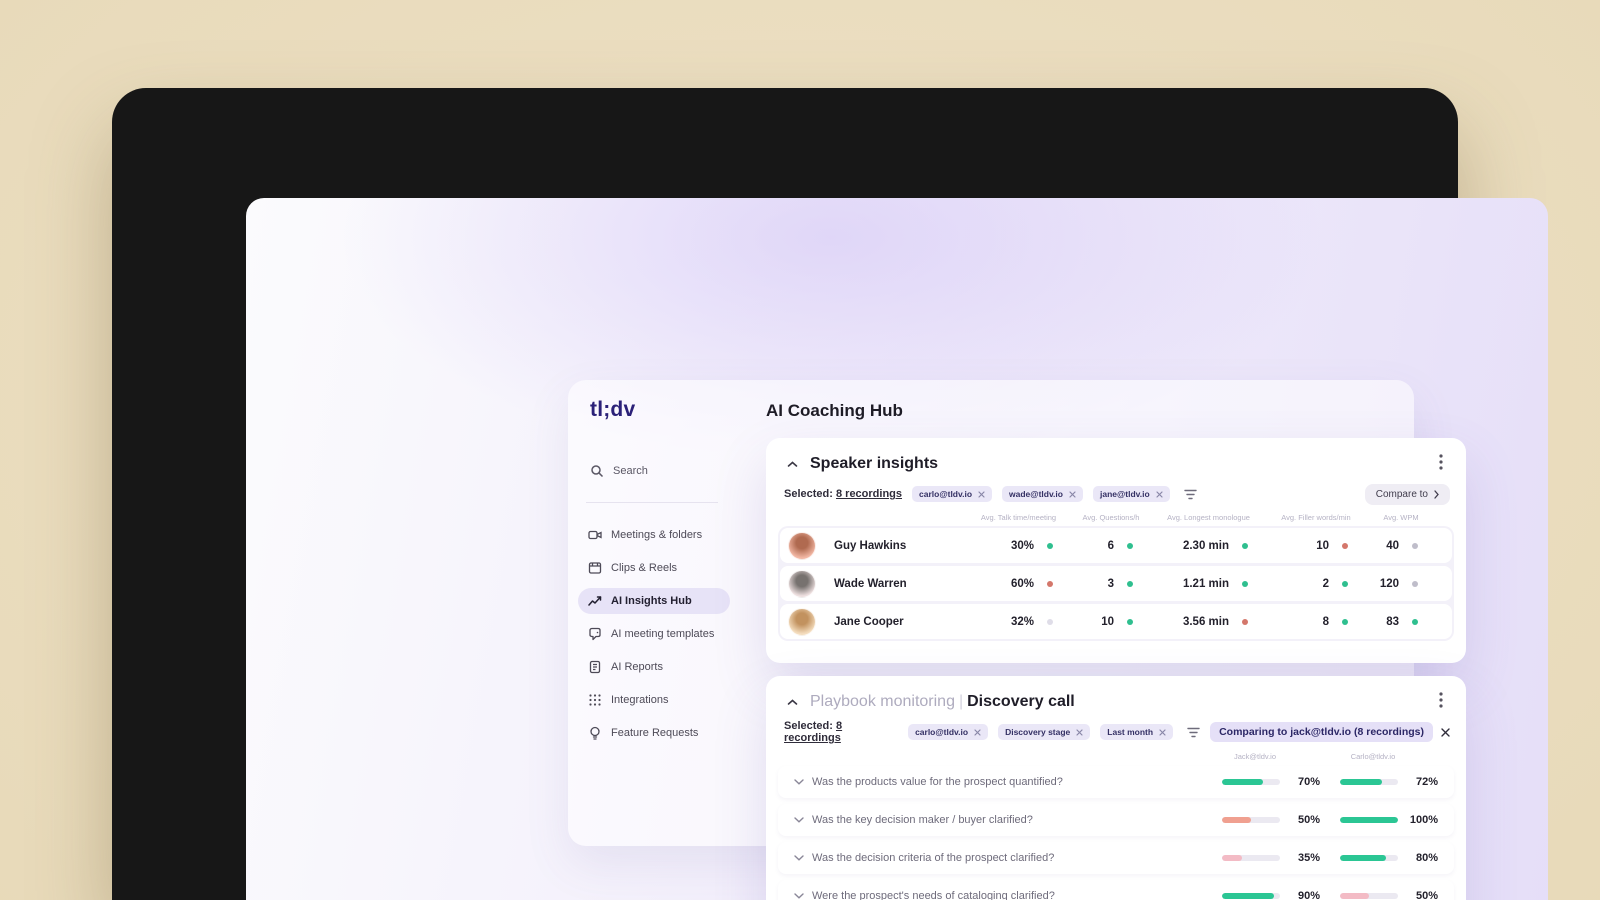  What do you see at coordinates (870, 545) in the screenshot?
I see `speaker-name: Guy Hawkins` at bounding box center [870, 545].